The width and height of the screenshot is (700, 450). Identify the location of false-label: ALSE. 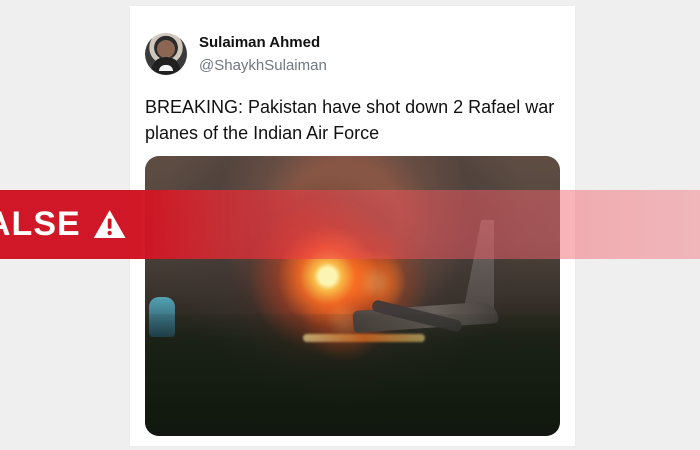
(40, 224).